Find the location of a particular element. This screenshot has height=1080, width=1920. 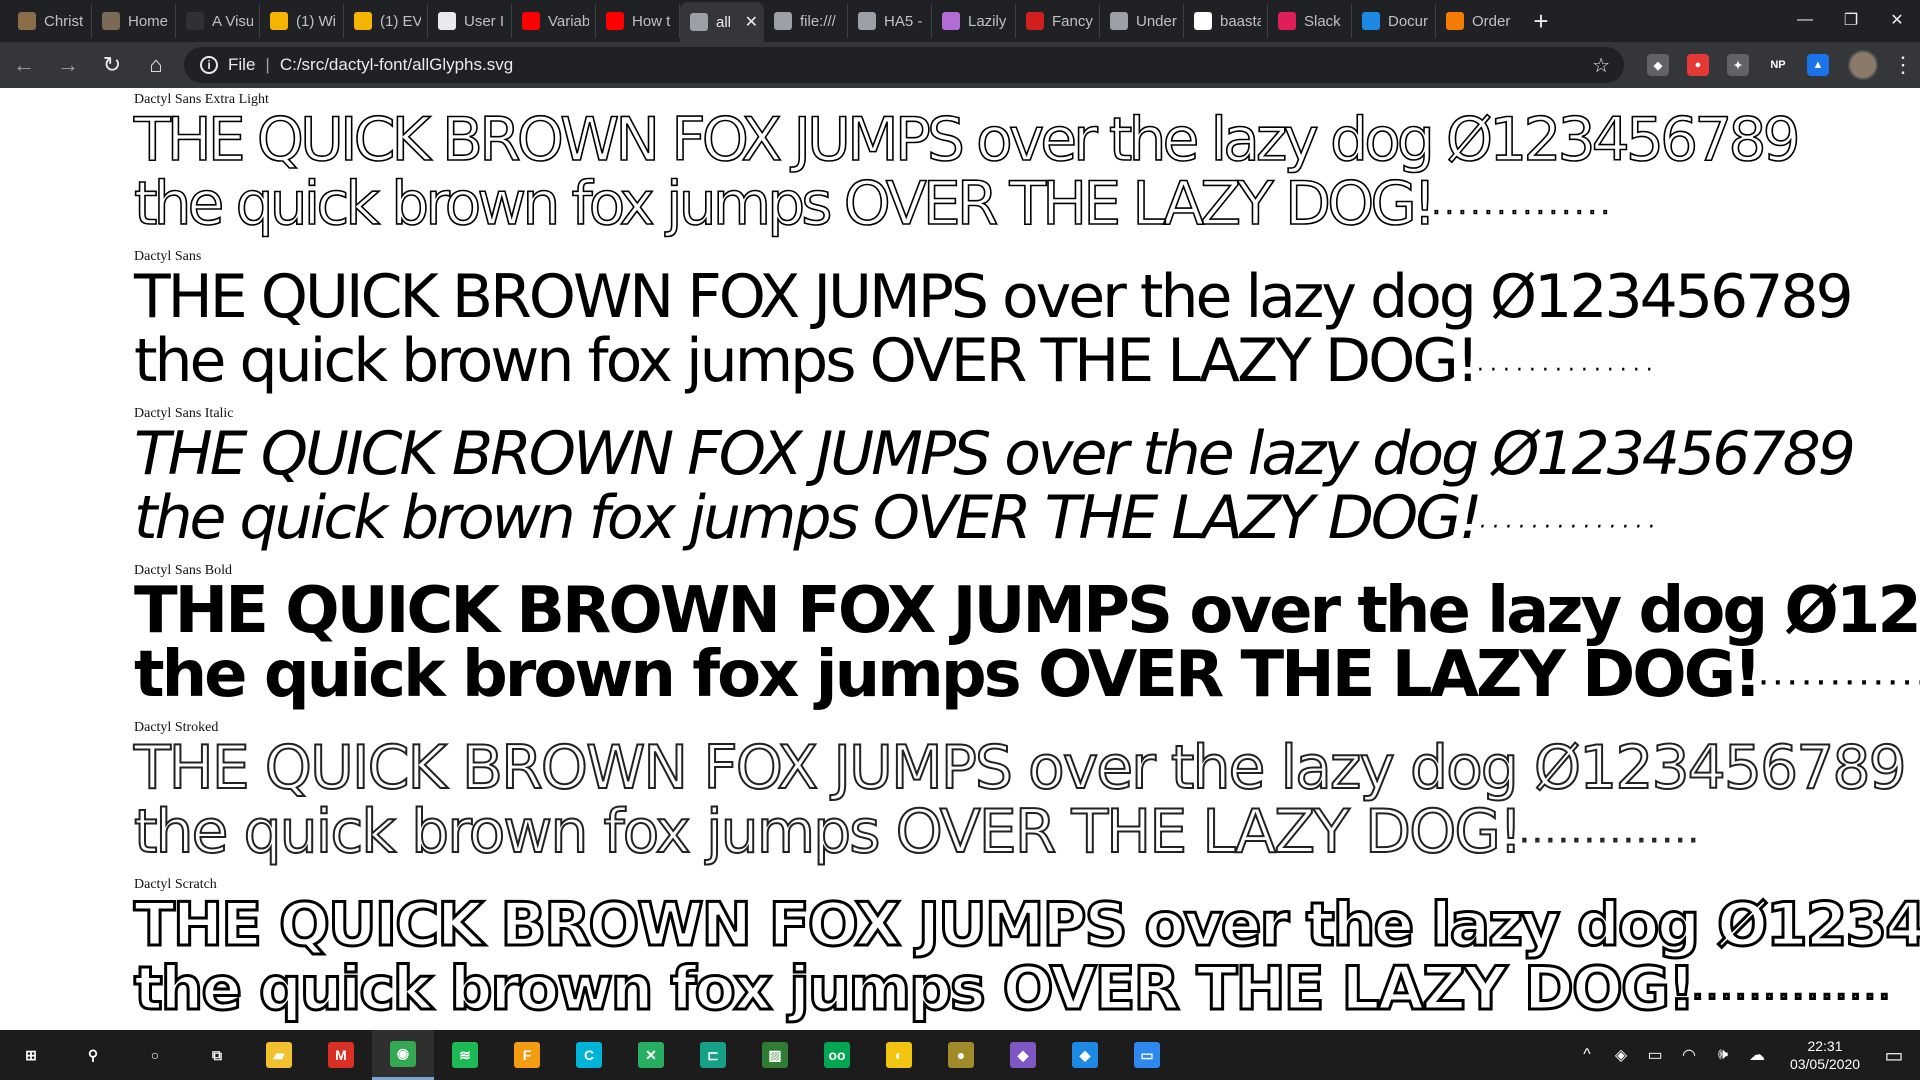

ball-app: ● is located at coordinates (961, 1055).